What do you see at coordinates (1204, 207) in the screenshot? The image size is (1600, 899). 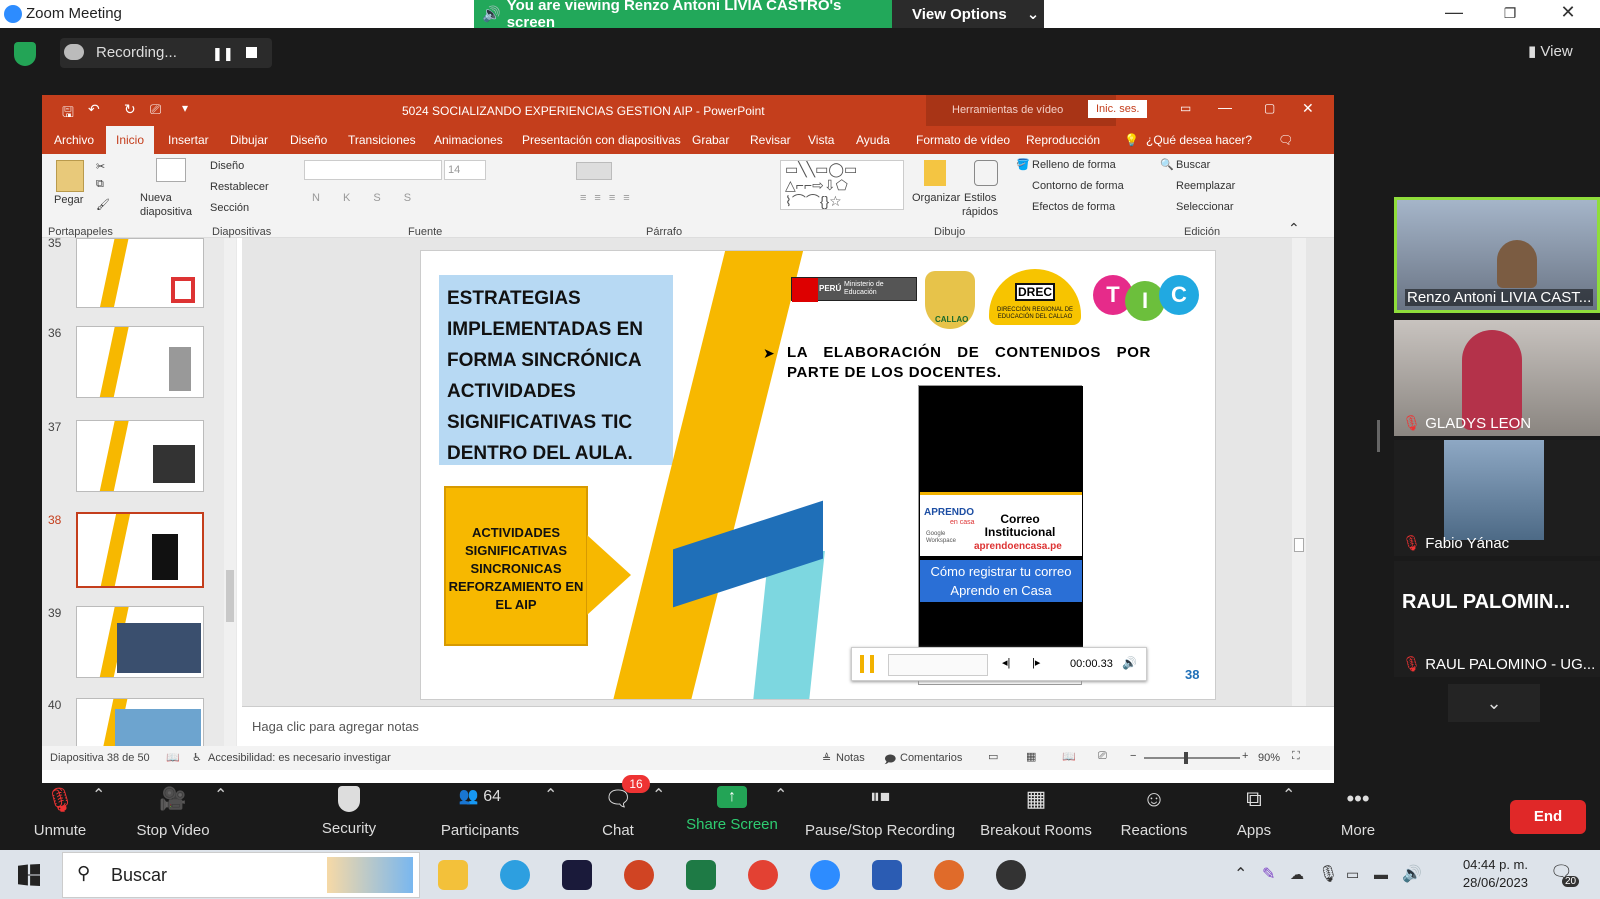 I see `select-button: Seleccionar` at bounding box center [1204, 207].